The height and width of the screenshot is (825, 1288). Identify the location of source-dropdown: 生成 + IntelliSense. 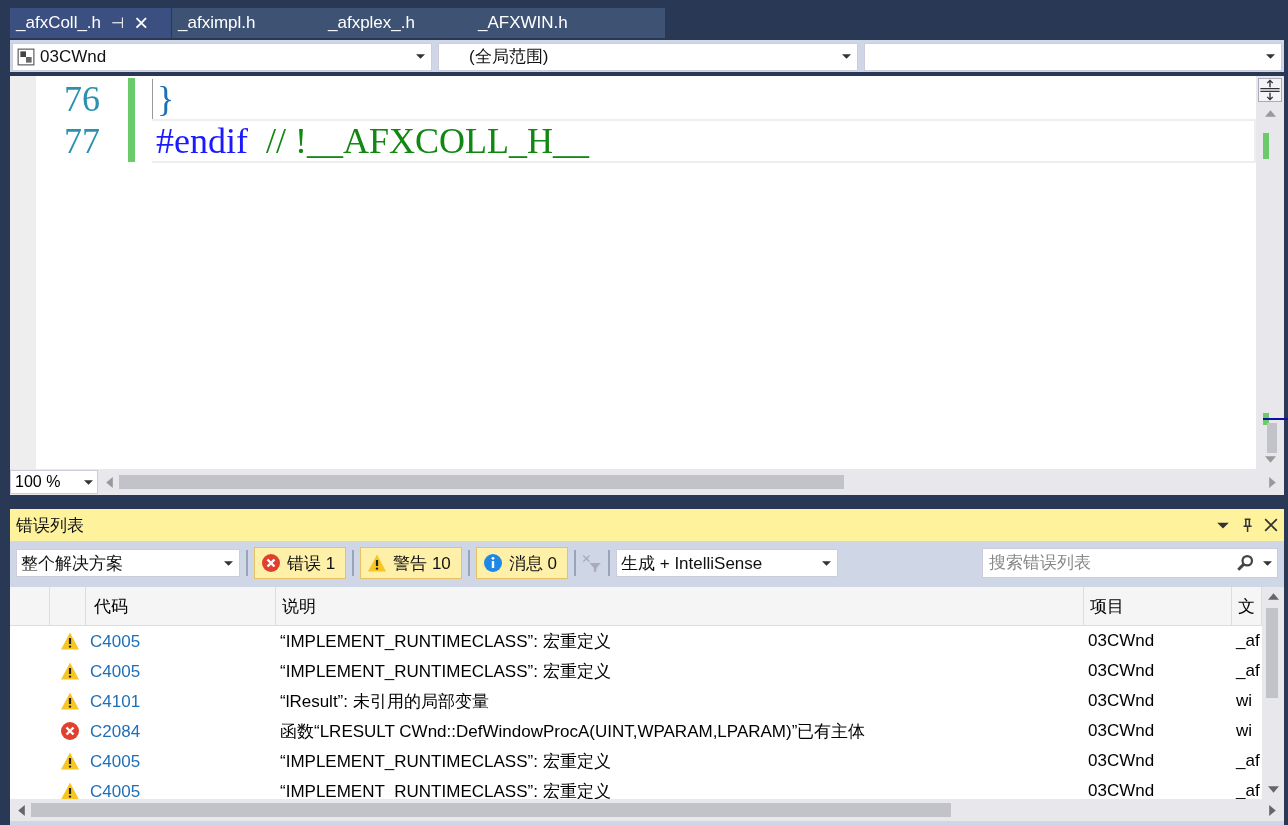
(727, 563).